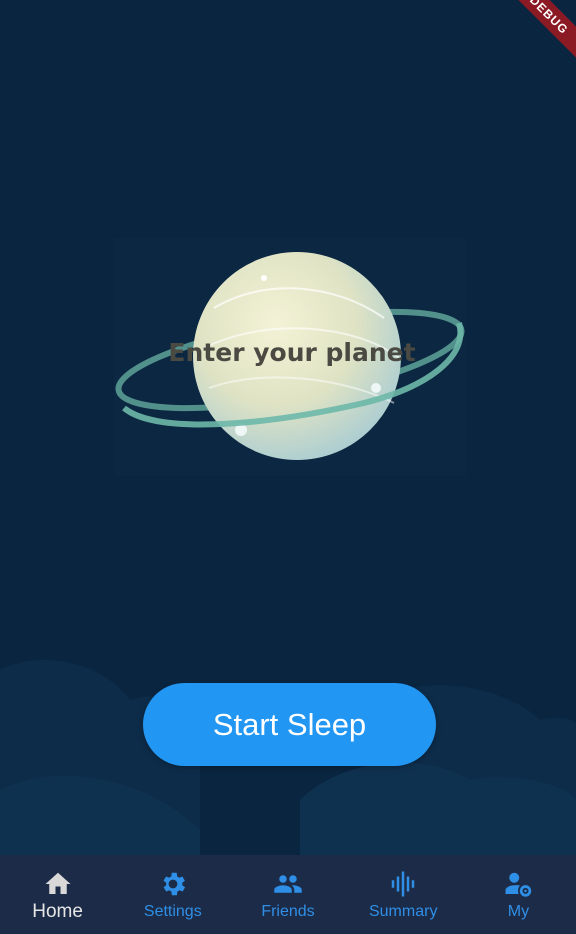 This screenshot has height=934, width=576. I want to click on nav-label-my: My, so click(518, 911).